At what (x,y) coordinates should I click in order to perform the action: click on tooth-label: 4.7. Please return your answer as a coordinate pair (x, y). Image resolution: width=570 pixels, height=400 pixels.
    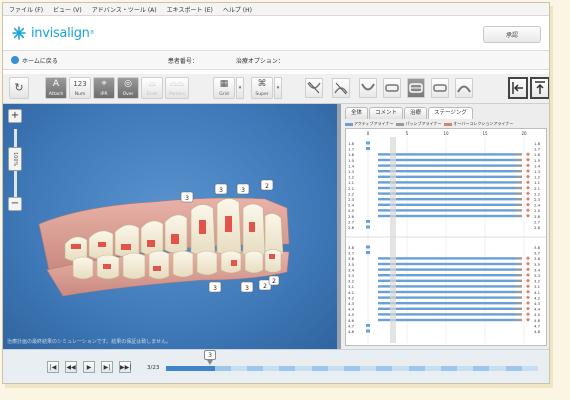
    Looking at the image, I should click on (537, 325).